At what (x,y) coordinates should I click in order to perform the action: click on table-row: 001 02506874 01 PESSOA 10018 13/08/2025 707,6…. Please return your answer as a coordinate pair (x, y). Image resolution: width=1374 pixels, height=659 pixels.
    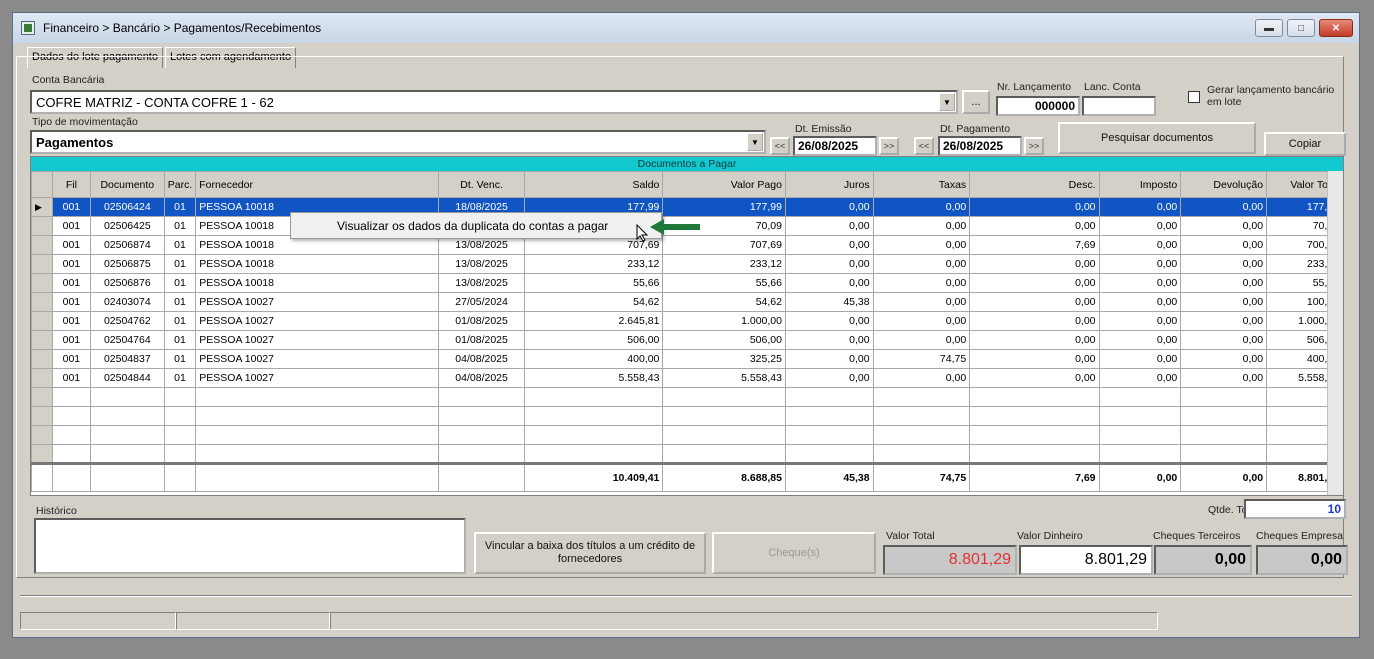
    Looking at the image, I should click on (687, 245).